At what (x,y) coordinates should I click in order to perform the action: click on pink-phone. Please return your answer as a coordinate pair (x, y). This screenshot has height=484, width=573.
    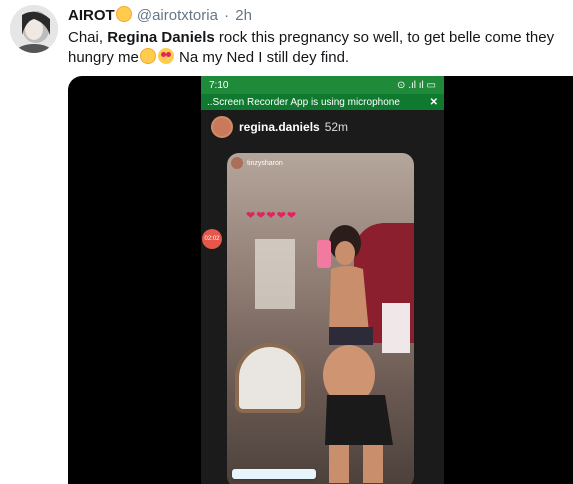
    Looking at the image, I should click on (324, 254).